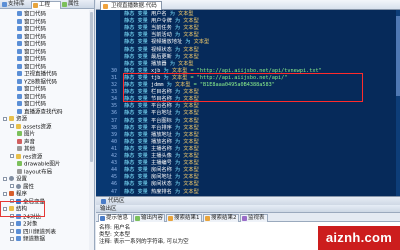 Image resolution: width=400 pixels, height=250 pixels. I want to click on tree-item: assets资源, so click(31, 127).